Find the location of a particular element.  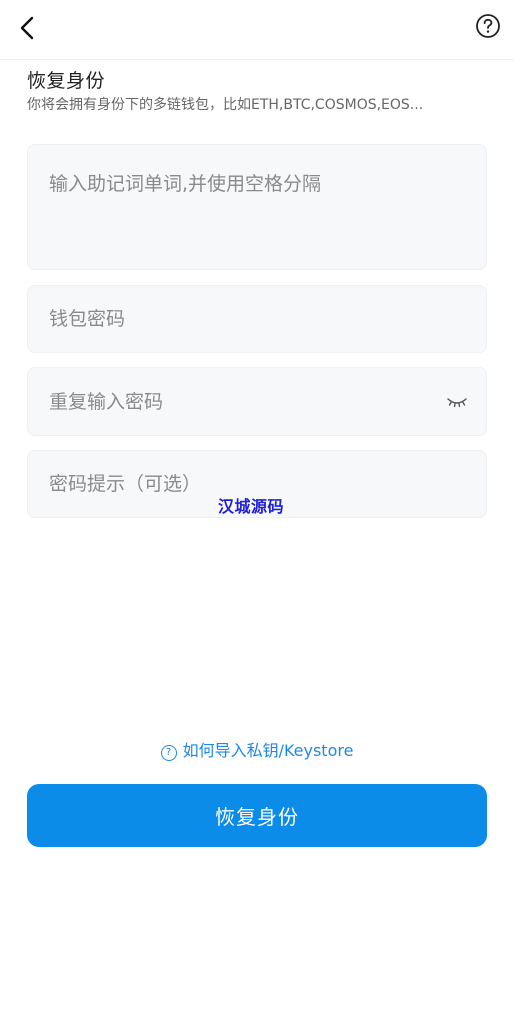

watermark-text: 汉城源码 is located at coordinates (251, 506).